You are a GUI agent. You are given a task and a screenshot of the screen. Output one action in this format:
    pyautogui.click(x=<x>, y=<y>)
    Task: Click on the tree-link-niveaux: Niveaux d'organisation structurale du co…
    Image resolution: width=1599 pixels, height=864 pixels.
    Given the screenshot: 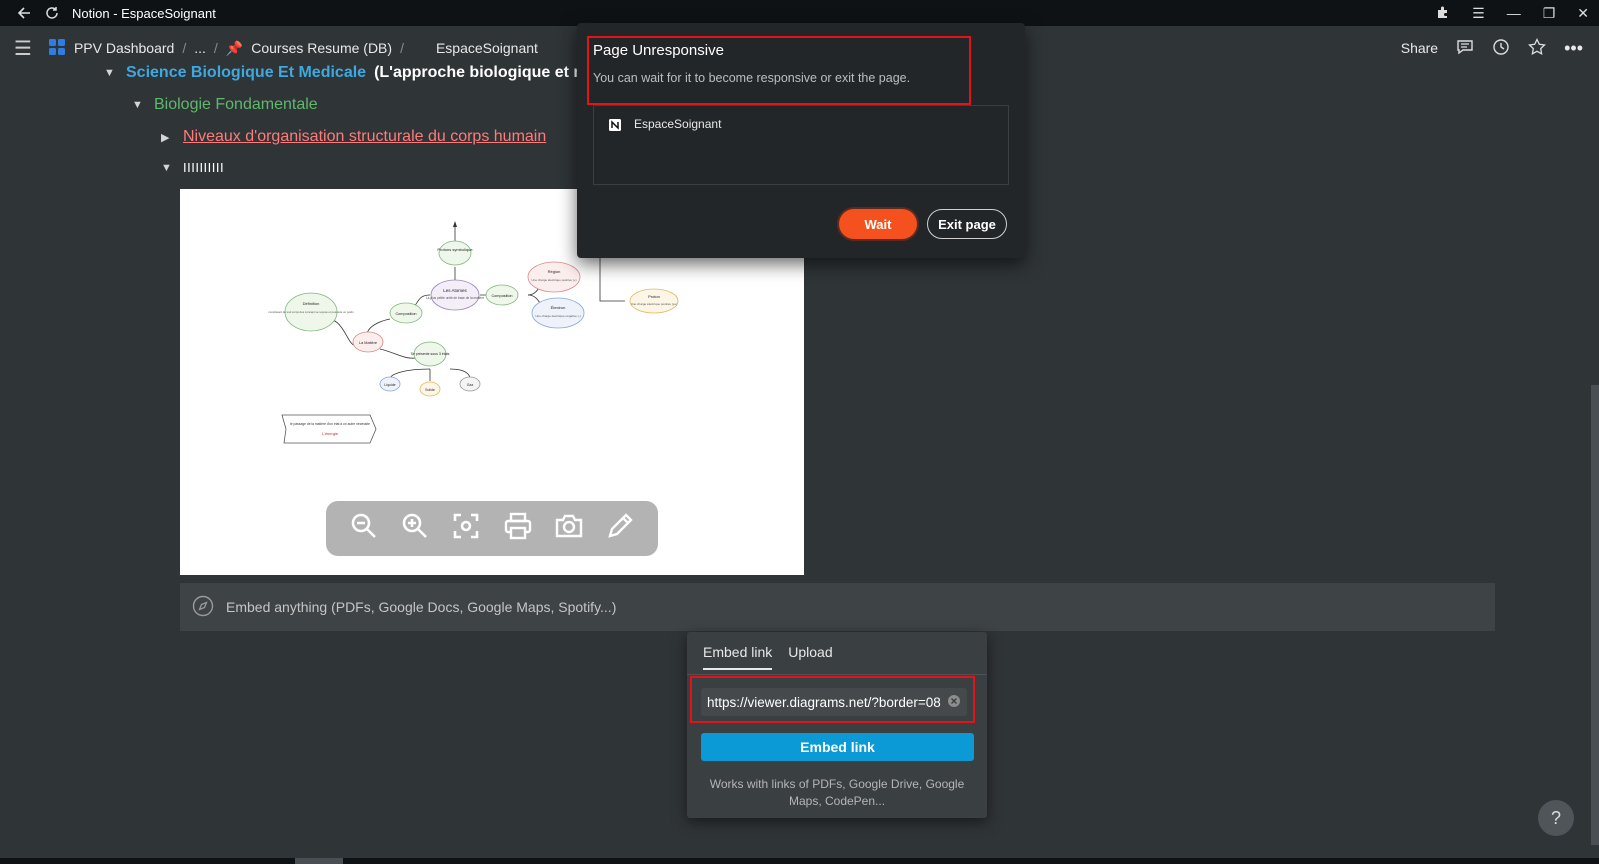 What is the action you would take?
    pyautogui.click(x=364, y=137)
    